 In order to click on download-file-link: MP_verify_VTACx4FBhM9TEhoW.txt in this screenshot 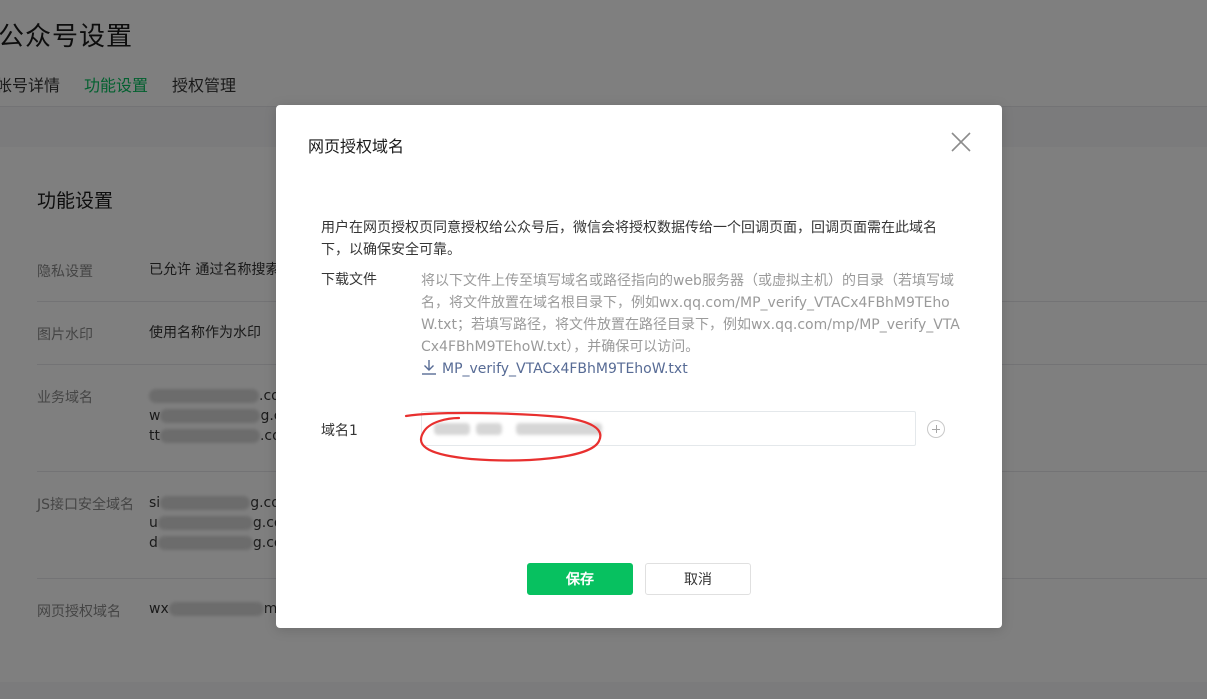, I will do `click(554, 368)`.